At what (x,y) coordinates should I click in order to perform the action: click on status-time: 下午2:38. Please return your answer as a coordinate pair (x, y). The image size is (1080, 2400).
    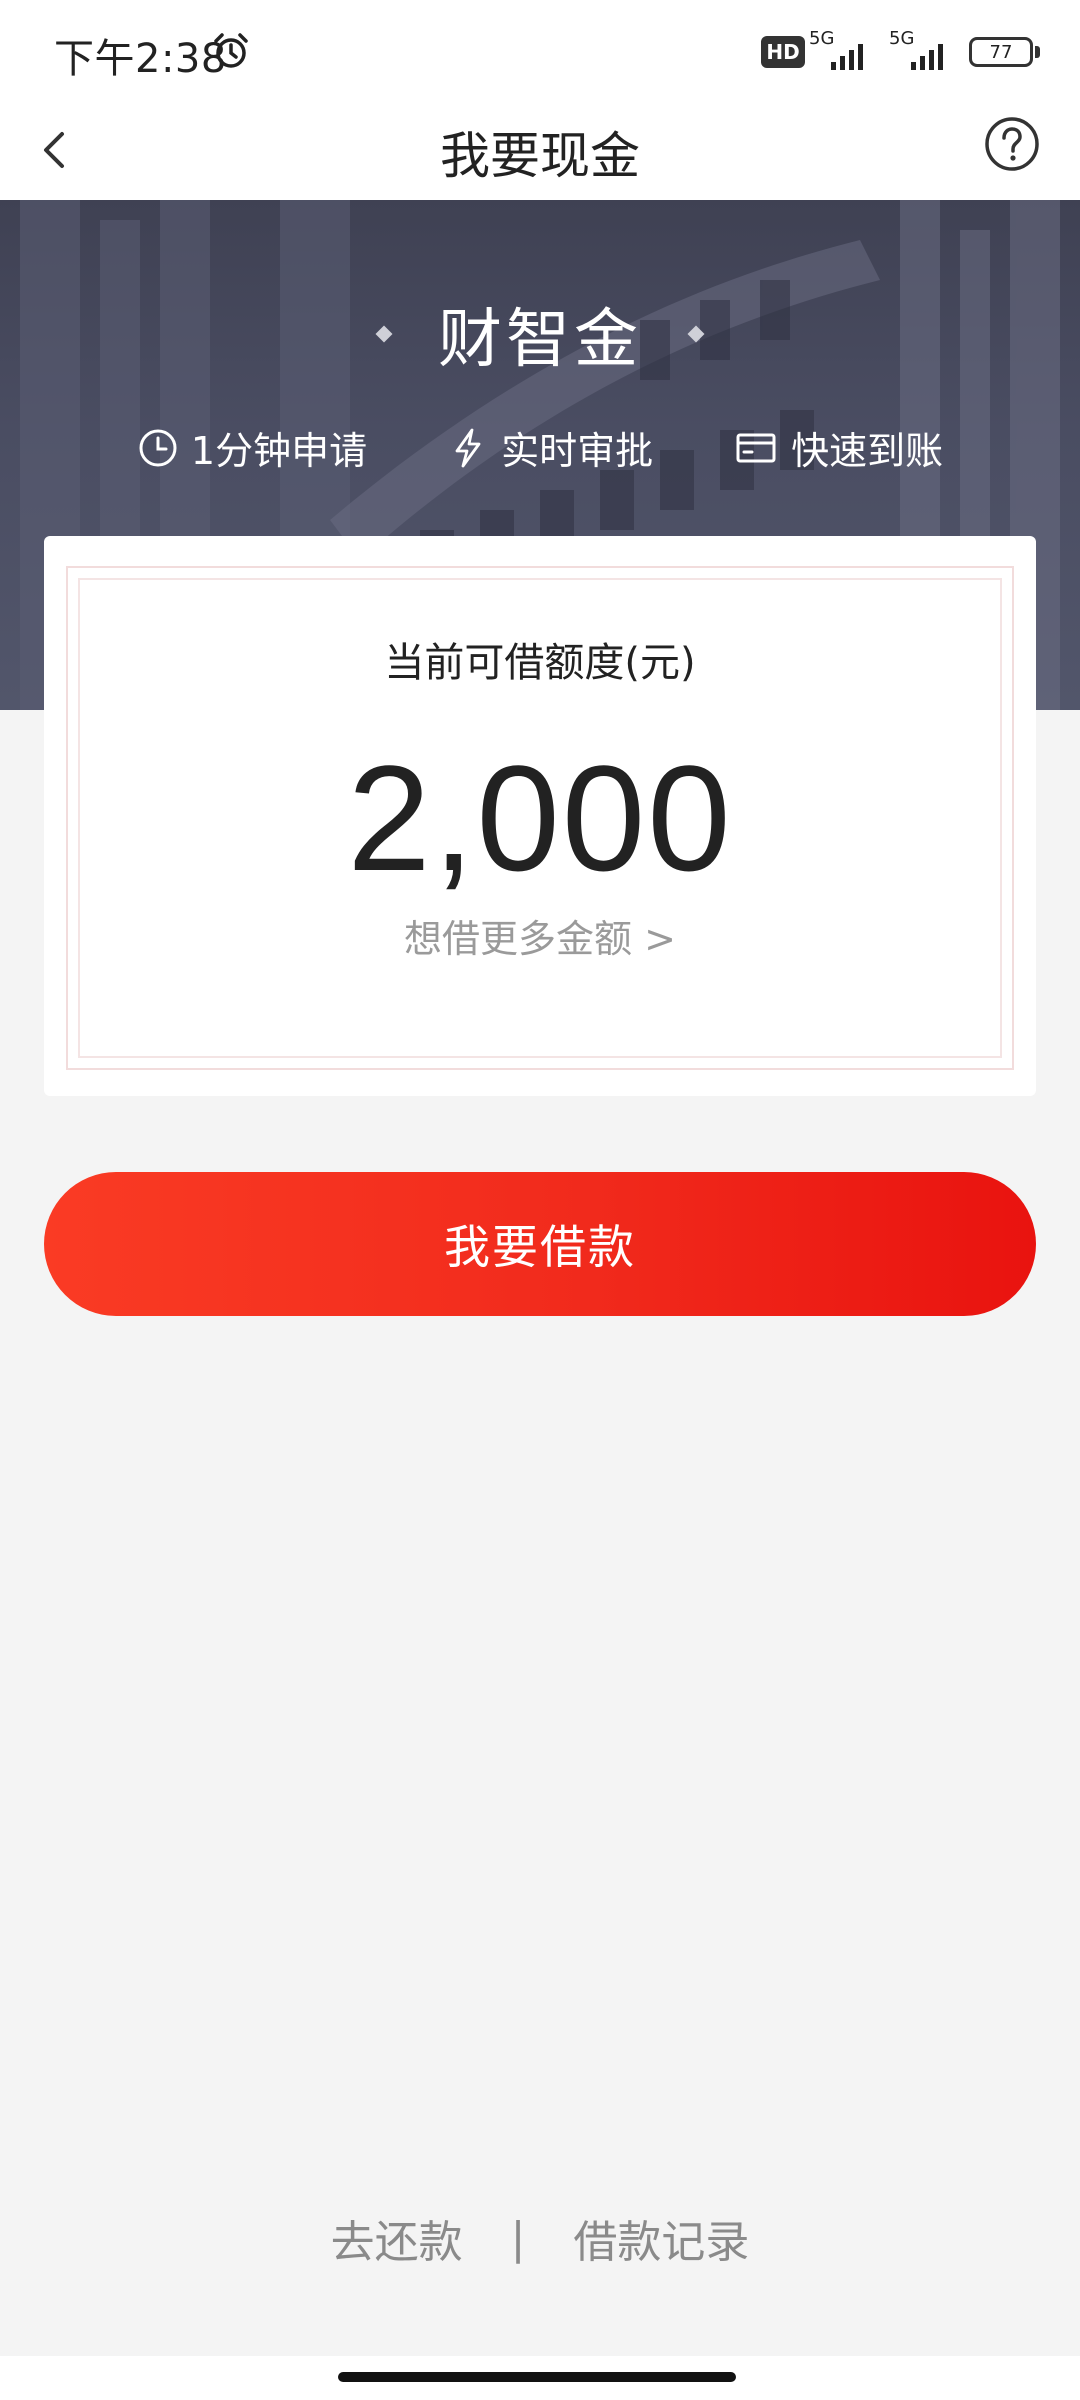
    Looking at the image, I should click on (140, 59).